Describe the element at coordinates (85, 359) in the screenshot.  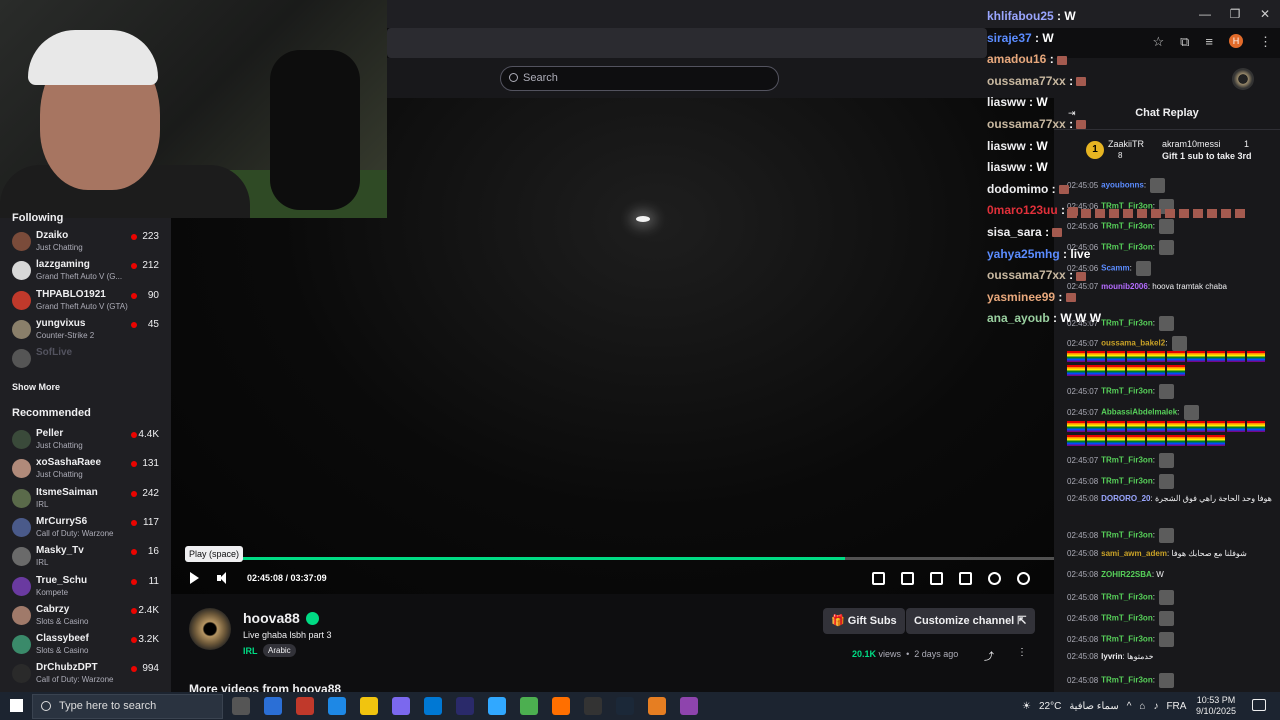
I see `sidebar-channel: SofLive` at that location.